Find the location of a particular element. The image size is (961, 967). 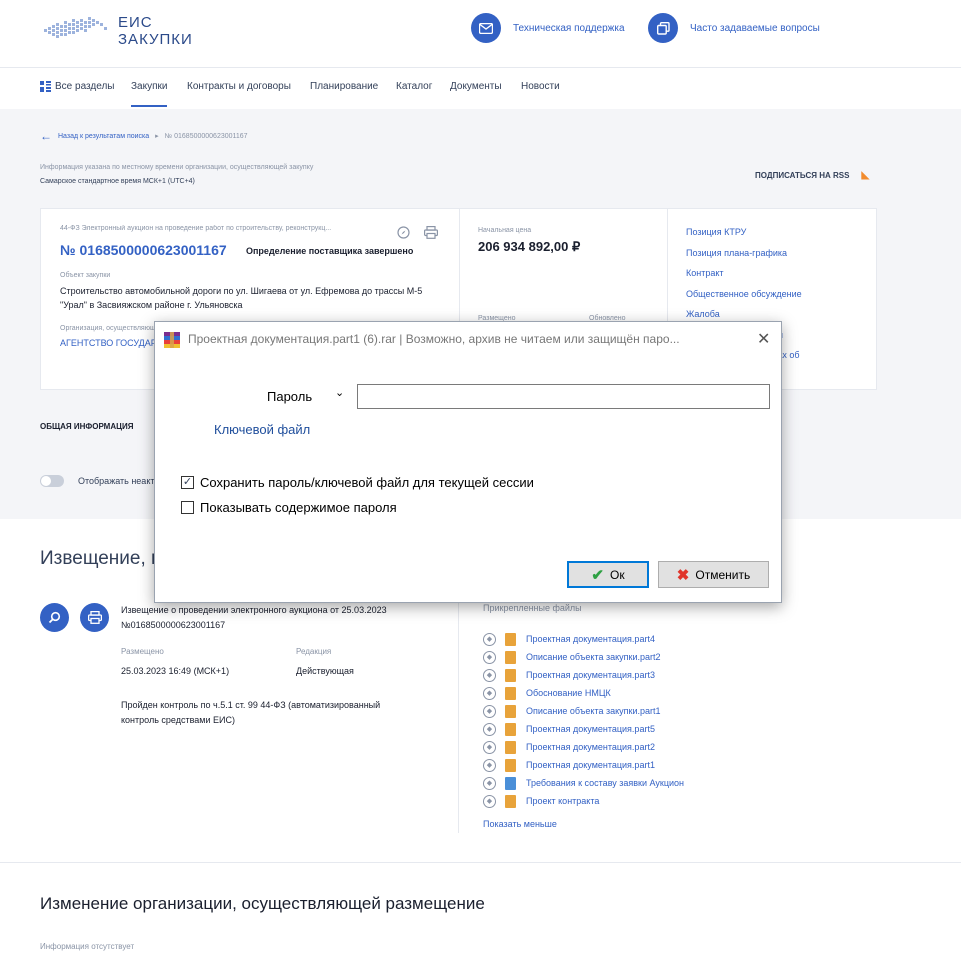

password-label: Пароль is located at coordinates (290, 396).